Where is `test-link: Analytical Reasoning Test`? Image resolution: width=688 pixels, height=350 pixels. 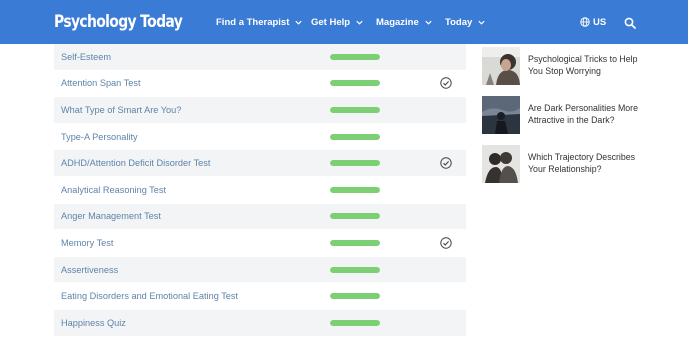
test-link: Analytical Reasoning Test is located at coordinates (113, 190).